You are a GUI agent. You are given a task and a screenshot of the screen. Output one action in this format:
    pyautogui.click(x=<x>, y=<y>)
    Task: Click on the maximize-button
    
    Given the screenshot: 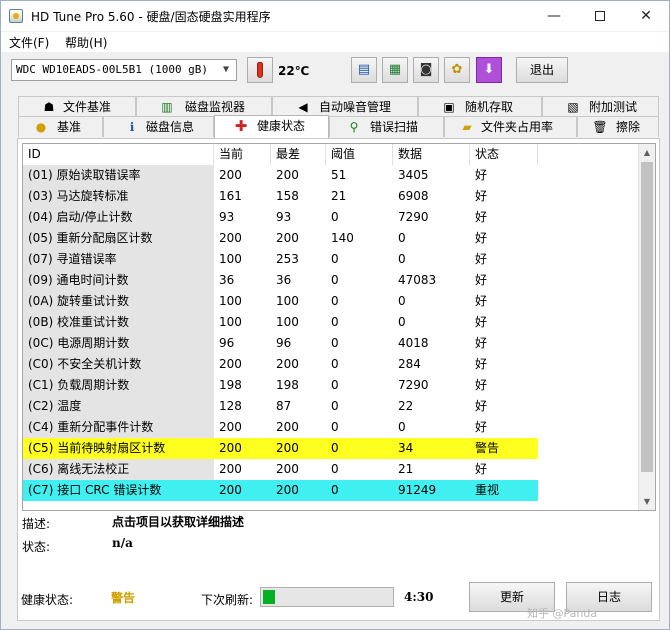 What is the action you would take?
    pyautogui.click(x=600, y=16)
    